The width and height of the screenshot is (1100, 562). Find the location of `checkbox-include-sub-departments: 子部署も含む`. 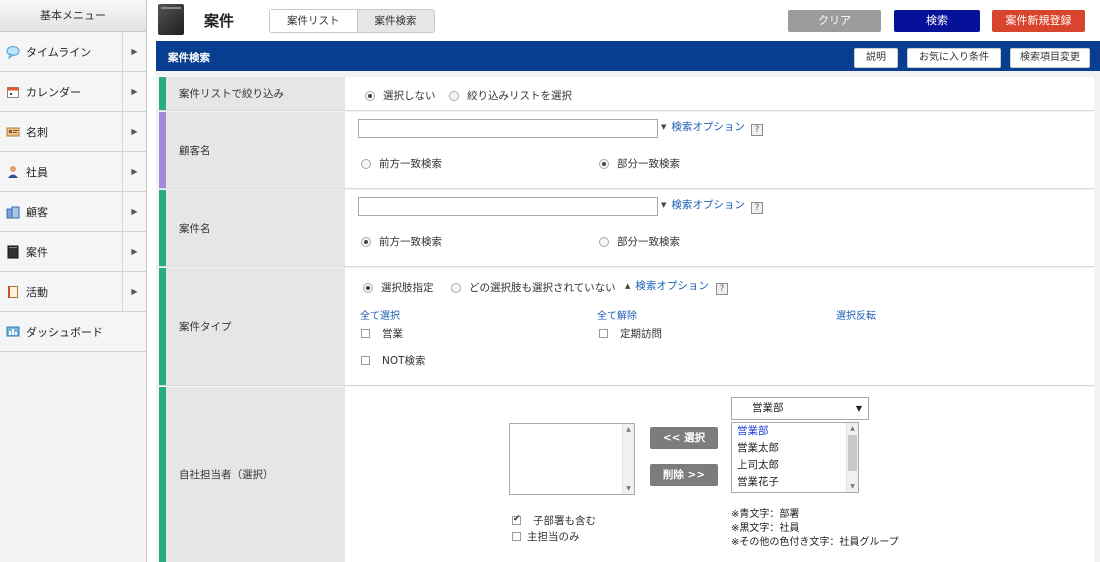

checkbox-include-sub-departments: 子部署も含む is located at coordinates (554, 520).